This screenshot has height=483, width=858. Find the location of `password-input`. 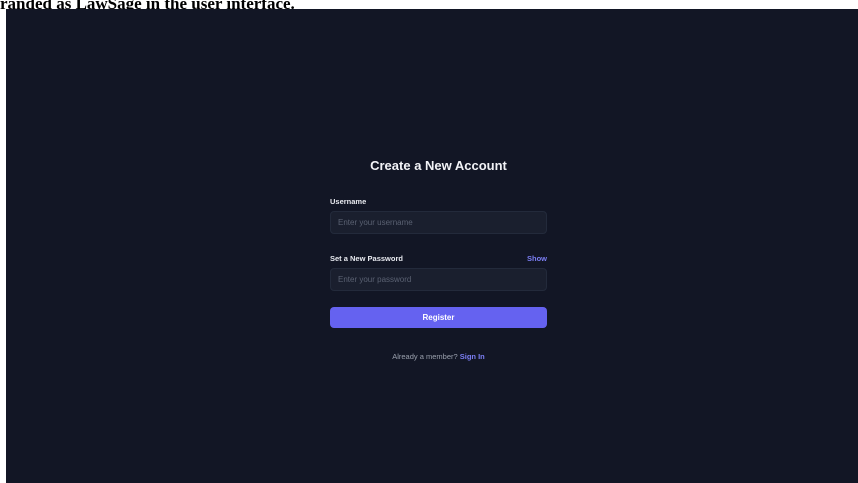

password-input is located at coordinates (438, 279).